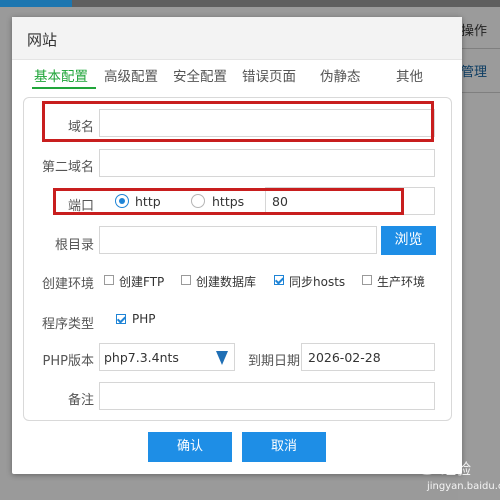  What do you see at coordinates (474, 72) in the screenshot?
I see `background-manage-link: 管理` at bounding box center [474, 72].